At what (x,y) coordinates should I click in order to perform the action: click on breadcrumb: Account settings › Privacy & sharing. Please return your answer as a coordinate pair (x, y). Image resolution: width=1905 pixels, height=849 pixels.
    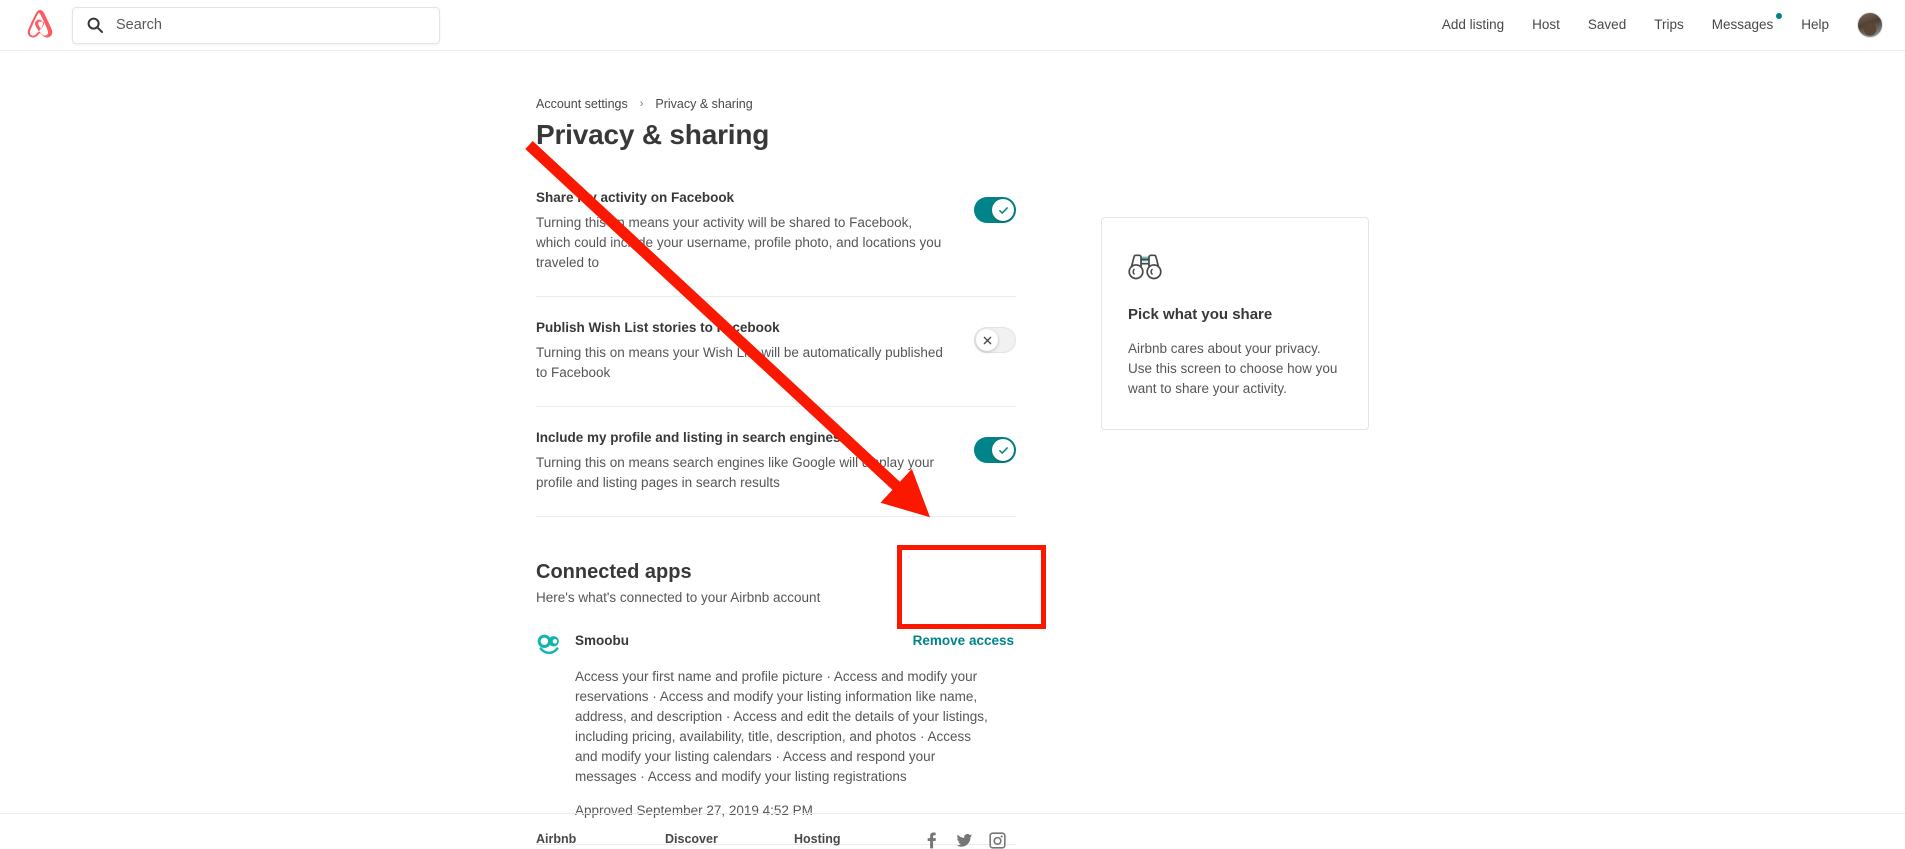
    Looking at the image, I should click on (1220, 104).